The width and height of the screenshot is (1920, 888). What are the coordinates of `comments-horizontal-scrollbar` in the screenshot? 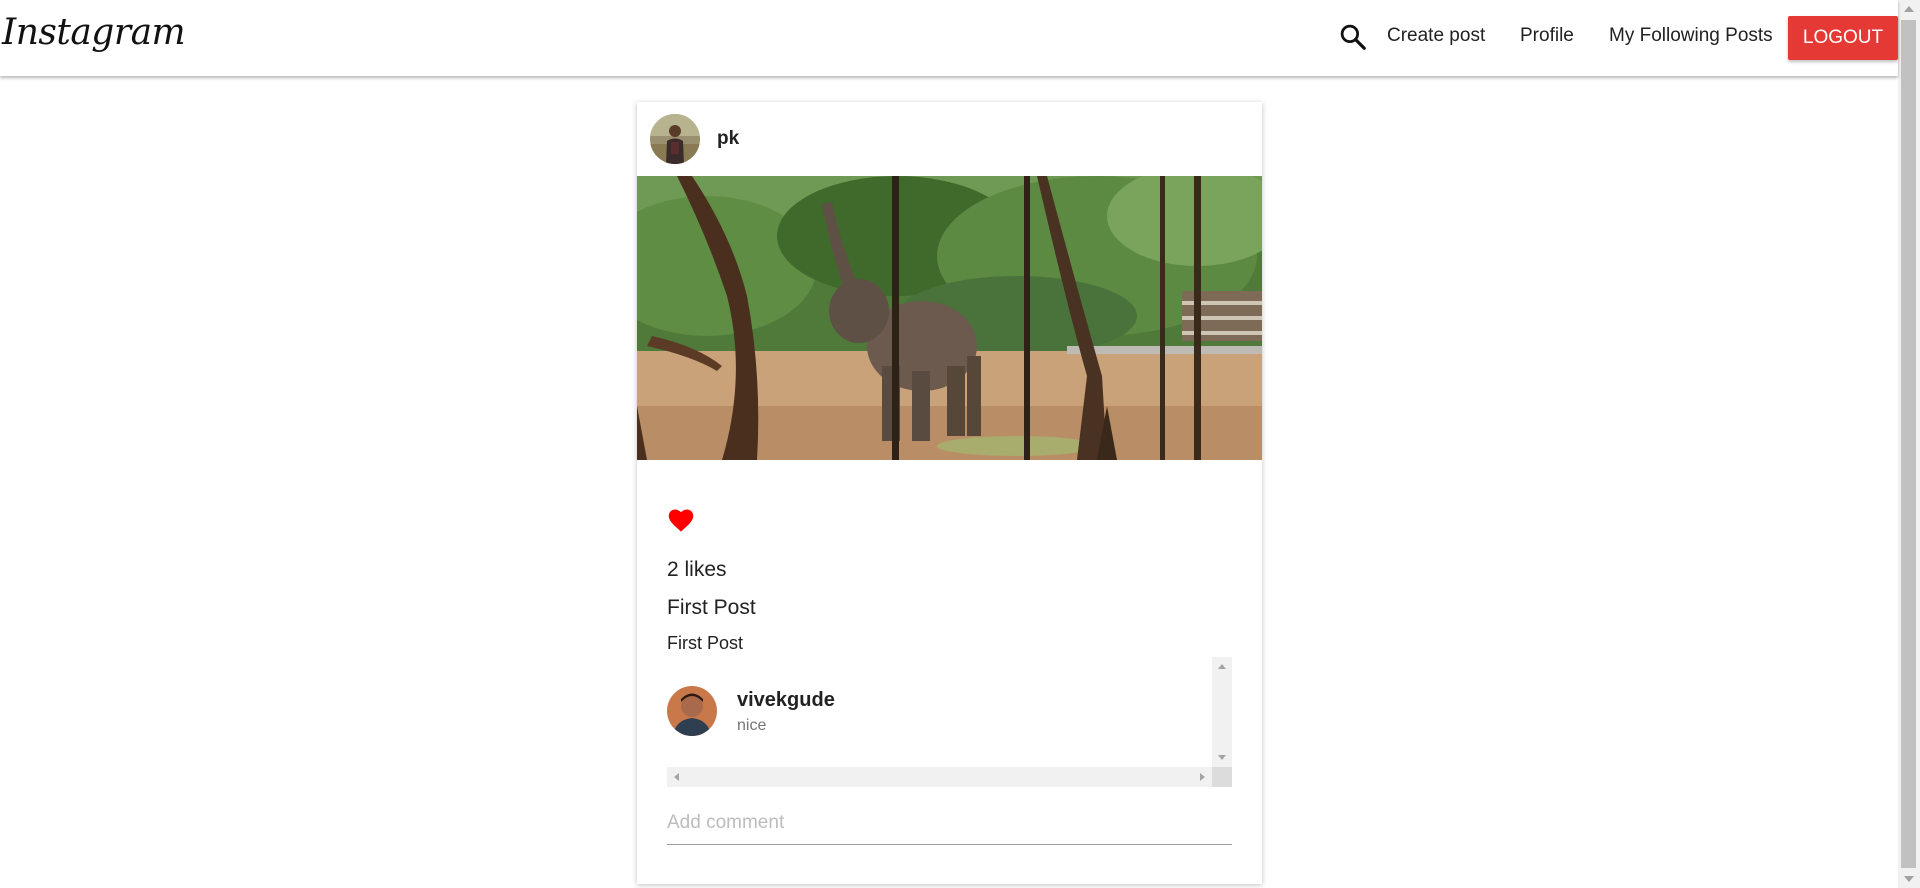 It's located at (939, 777).